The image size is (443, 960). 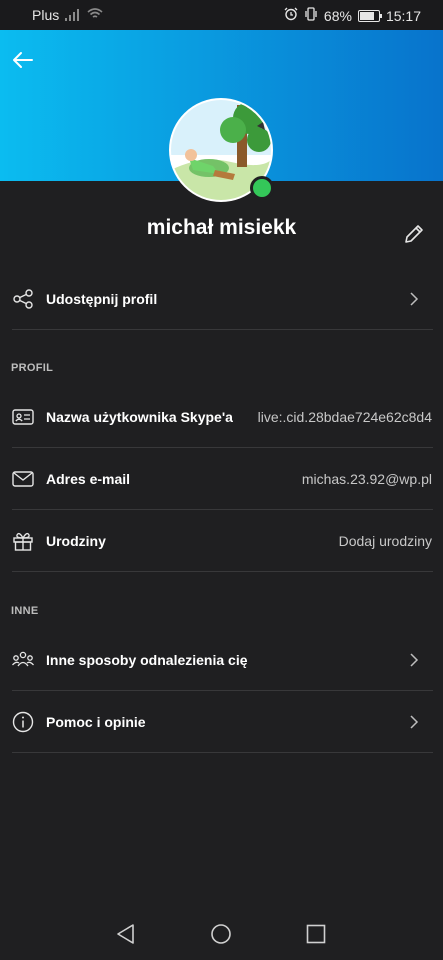 I want to click on nav-recents-button, so click(x=316, y=934).